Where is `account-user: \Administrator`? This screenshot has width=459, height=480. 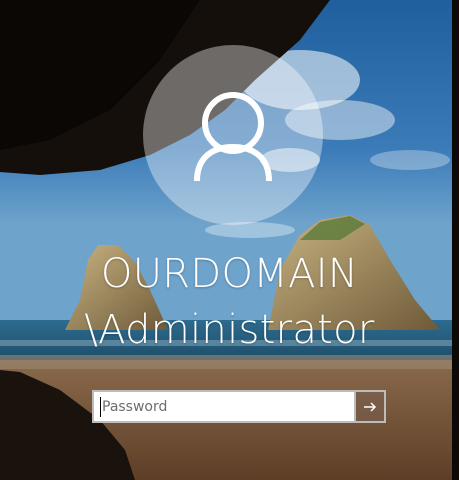 account-user: \Administrator is located at coordinates (229, 330).